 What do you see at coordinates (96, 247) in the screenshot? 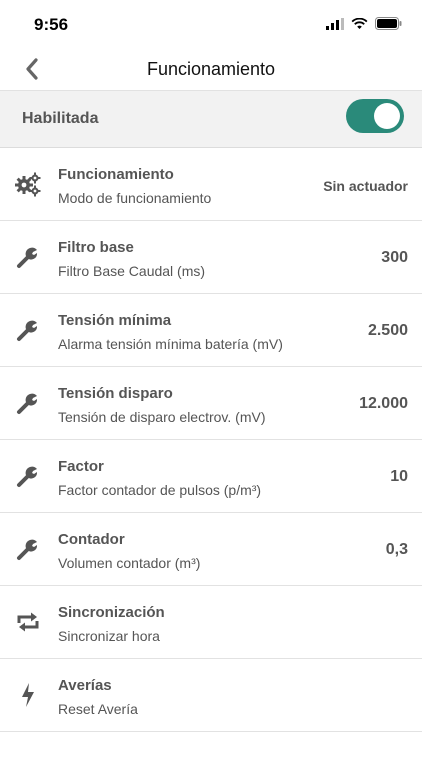
I see `item-title: Filtro base` at bounding box center [96, 247].